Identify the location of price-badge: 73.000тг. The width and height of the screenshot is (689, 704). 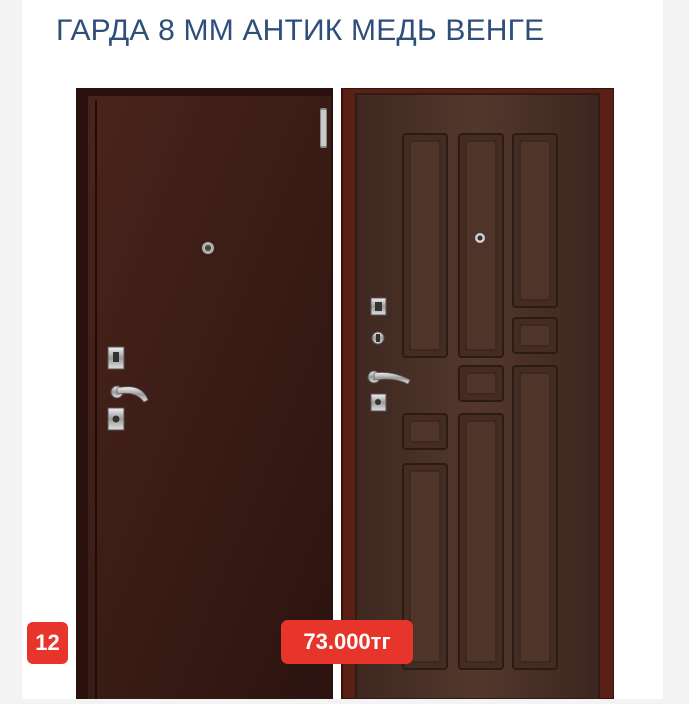
(347, 642).